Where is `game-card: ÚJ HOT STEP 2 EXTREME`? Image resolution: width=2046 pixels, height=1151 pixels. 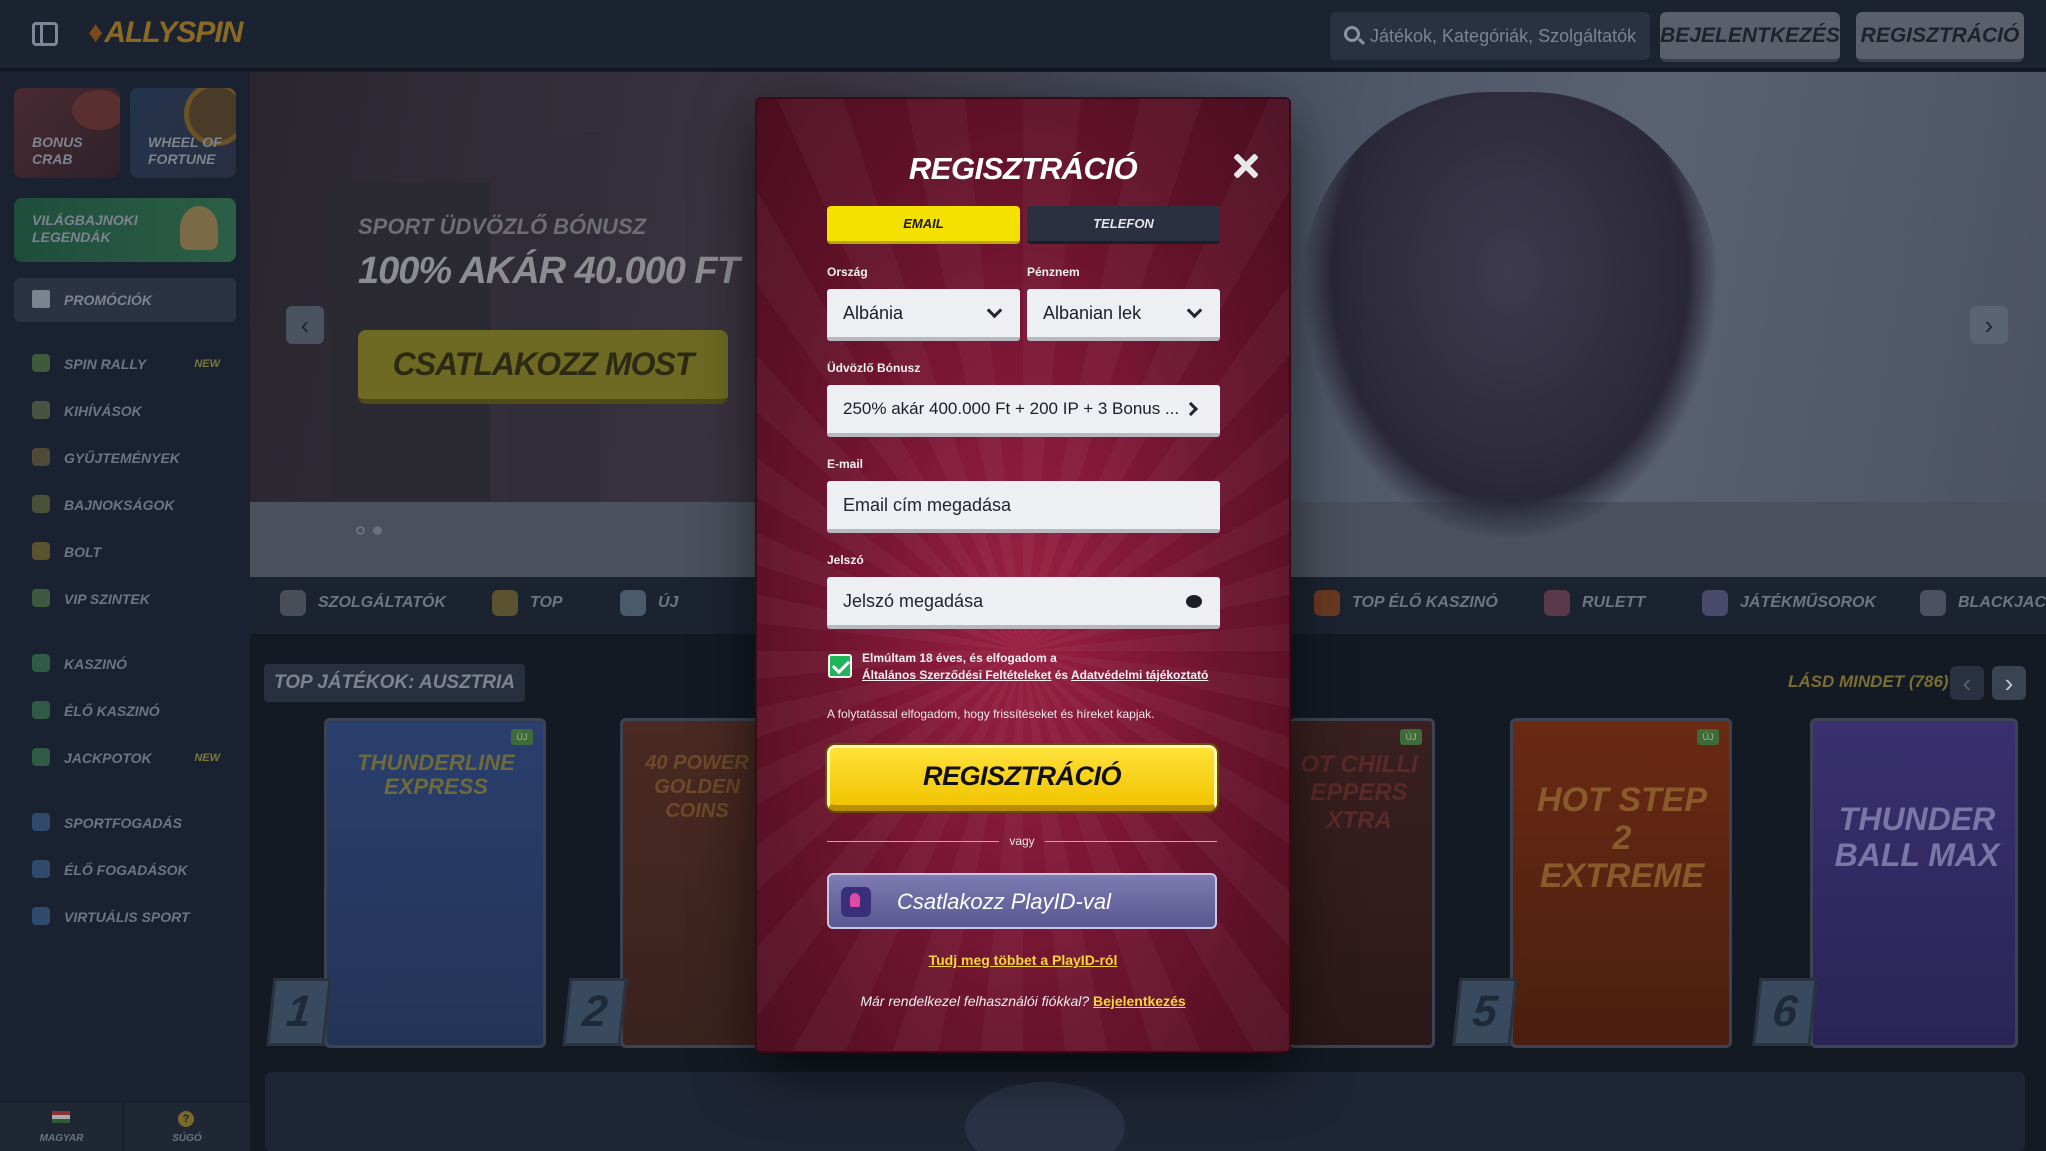 game-card: ÚJ HOT STEP 2 EXTREME is located at coordinates (1621, 883).